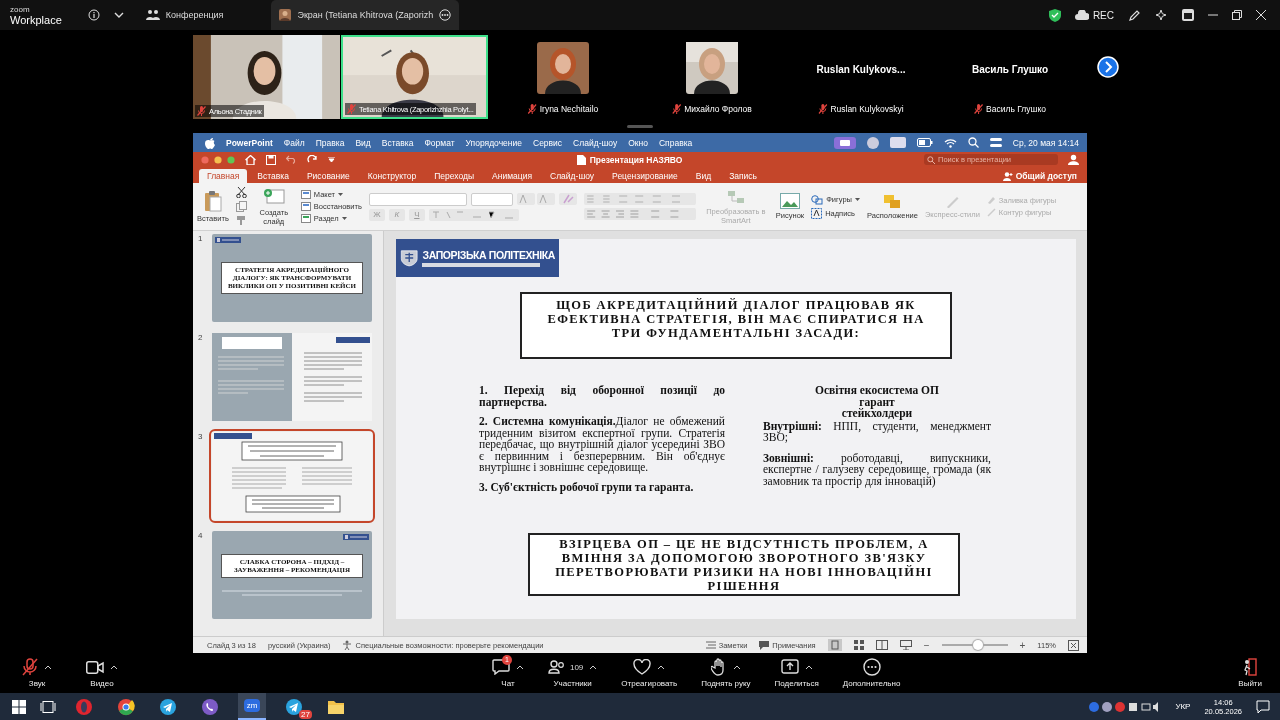  What do you see at coordinates (861, 77) in the screenshot?
I see `participant-tile: Ruslan Kulykovs... Ruslan Kulykovskyi` at bounding box center [861, 77].